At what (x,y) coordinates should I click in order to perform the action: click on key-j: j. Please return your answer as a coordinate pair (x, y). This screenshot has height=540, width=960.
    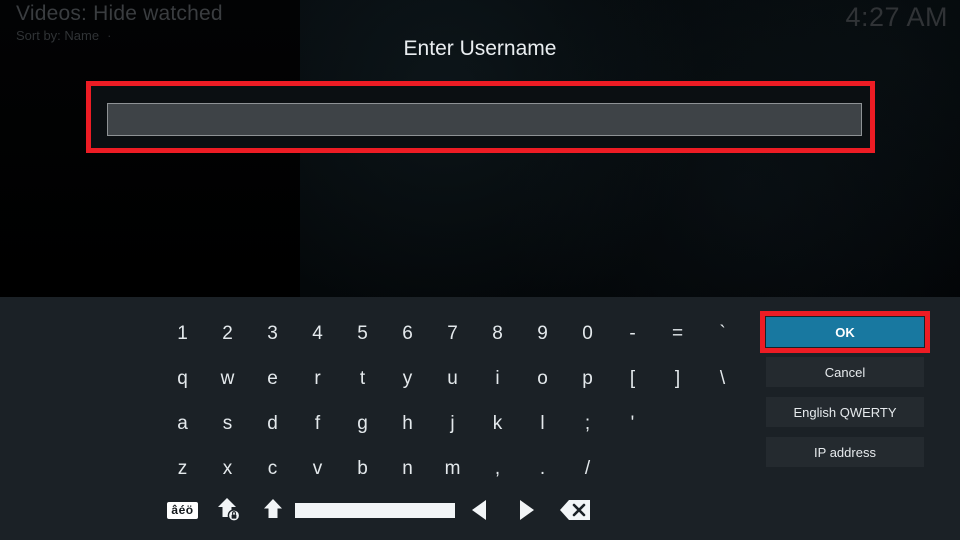
    Looking at the image, I should click on (452, 424).